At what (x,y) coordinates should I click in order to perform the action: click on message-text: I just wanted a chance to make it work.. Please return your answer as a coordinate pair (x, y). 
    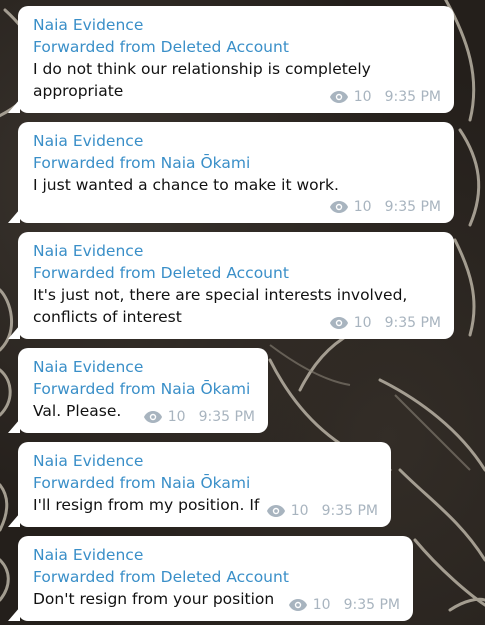
    Looking at the image, I should click on (186, 185).